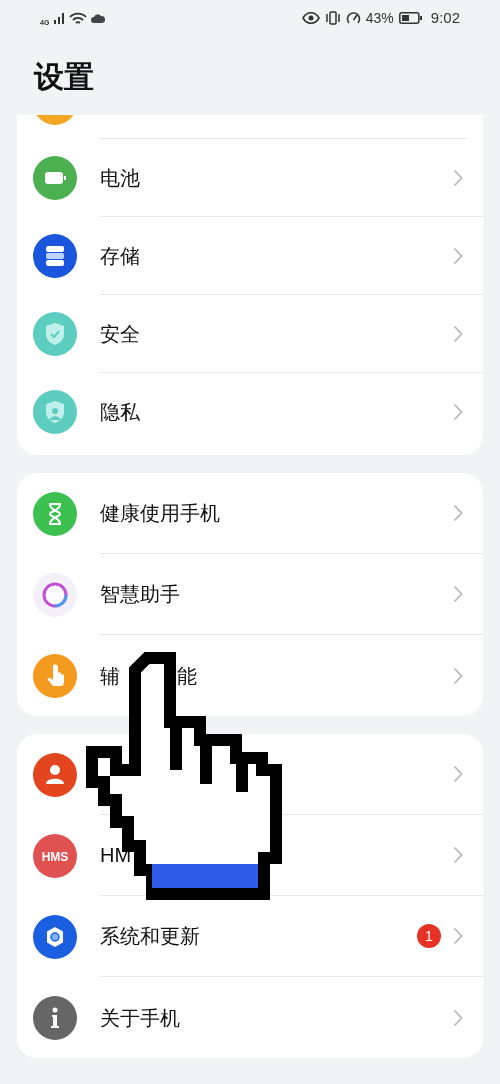  I want to click on settings-item: 电池, so click(250, 178).